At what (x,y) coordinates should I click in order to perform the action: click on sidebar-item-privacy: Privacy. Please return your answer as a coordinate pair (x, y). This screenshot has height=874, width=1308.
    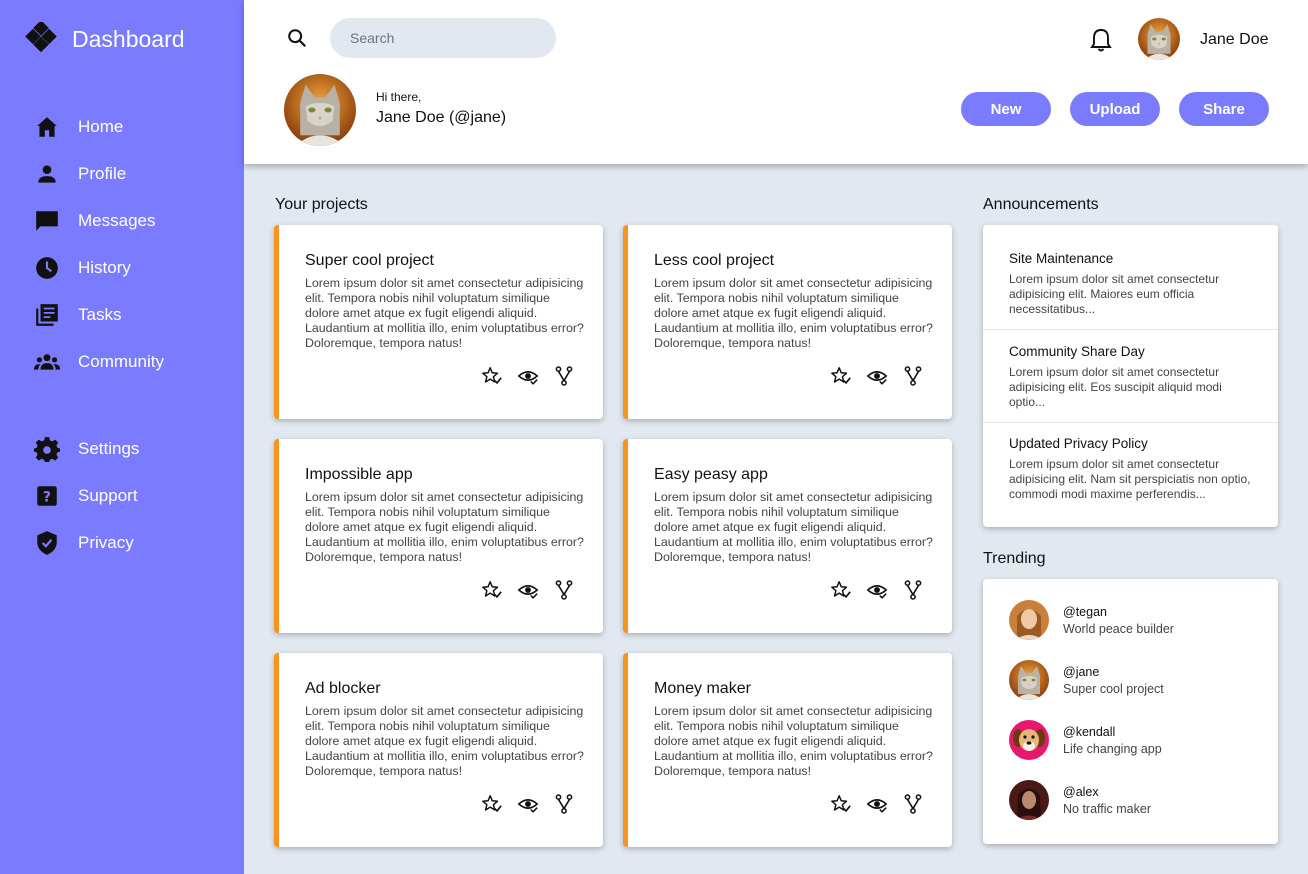
    Looking at the image, I should click on (84, 543).